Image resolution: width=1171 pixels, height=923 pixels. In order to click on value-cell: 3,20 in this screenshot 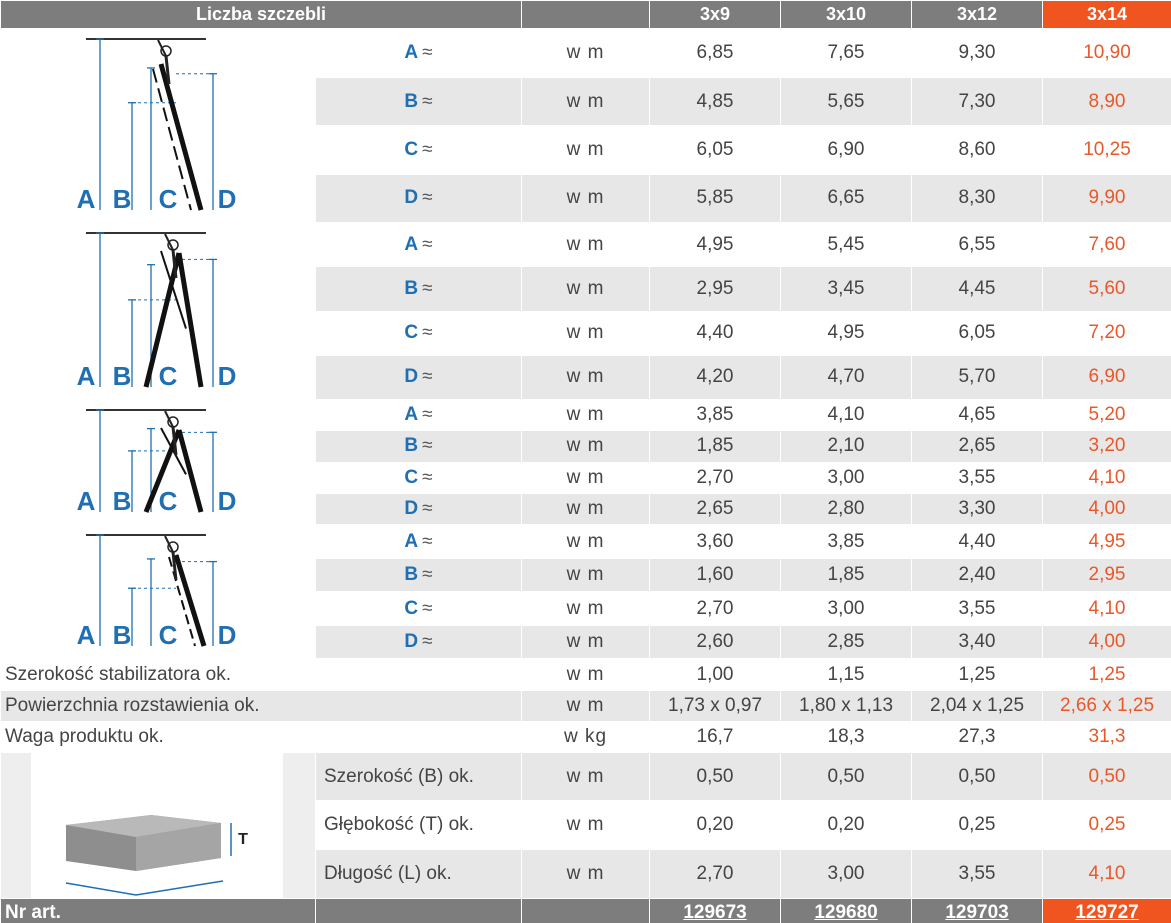, I will do `click(1106, 446)`.